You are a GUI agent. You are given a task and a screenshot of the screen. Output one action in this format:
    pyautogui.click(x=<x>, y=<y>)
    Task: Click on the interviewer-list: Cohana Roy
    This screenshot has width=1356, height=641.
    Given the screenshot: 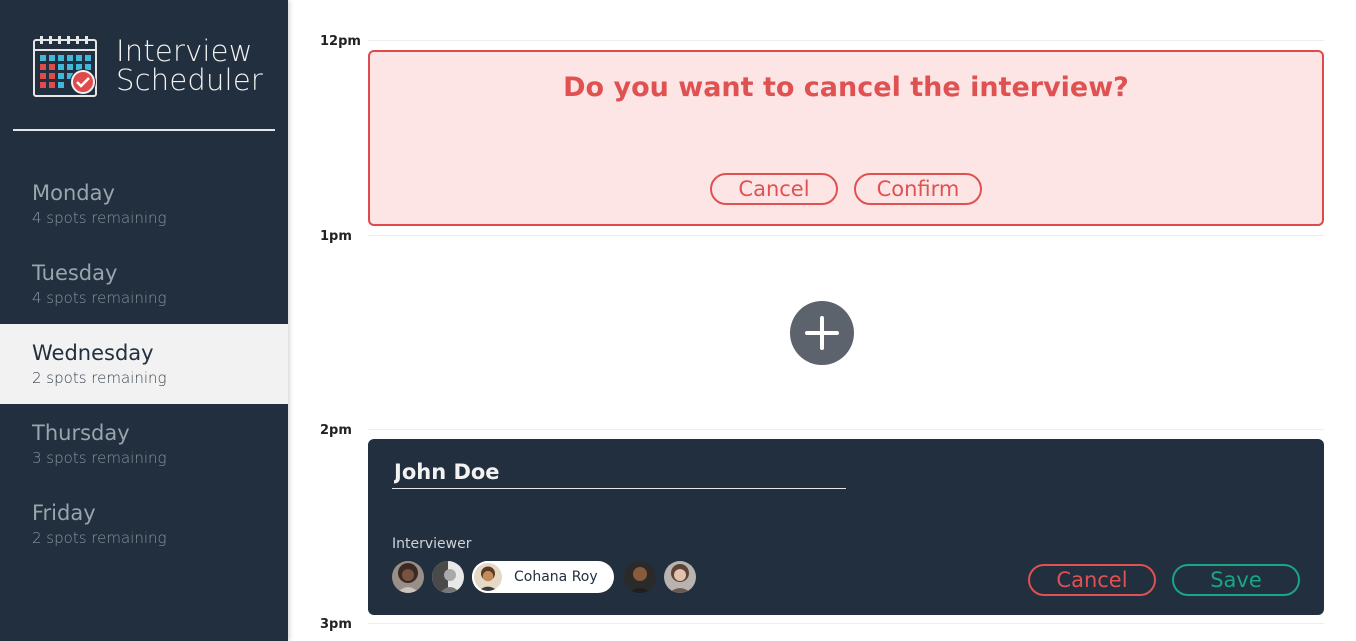 What is the action you would take?
    pyautogui.click(x=548, y=577)
    